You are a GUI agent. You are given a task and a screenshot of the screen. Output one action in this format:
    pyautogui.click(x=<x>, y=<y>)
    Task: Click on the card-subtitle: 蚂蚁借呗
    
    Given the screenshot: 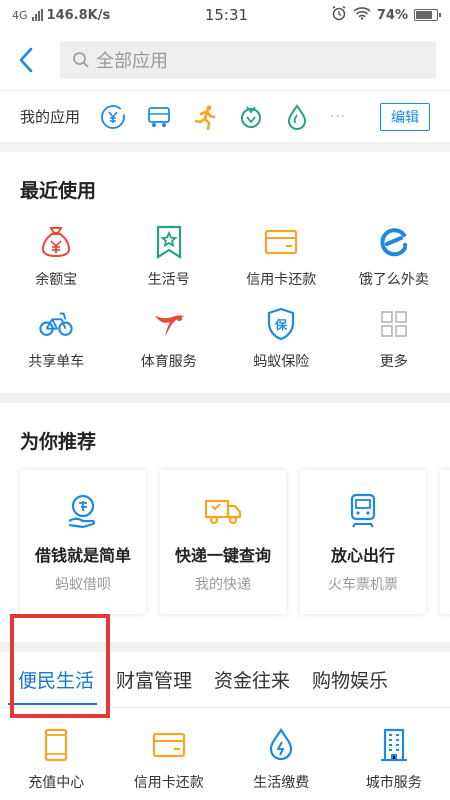 What is the action you would take?
    pyautogui.click(x=83, y=585)
    